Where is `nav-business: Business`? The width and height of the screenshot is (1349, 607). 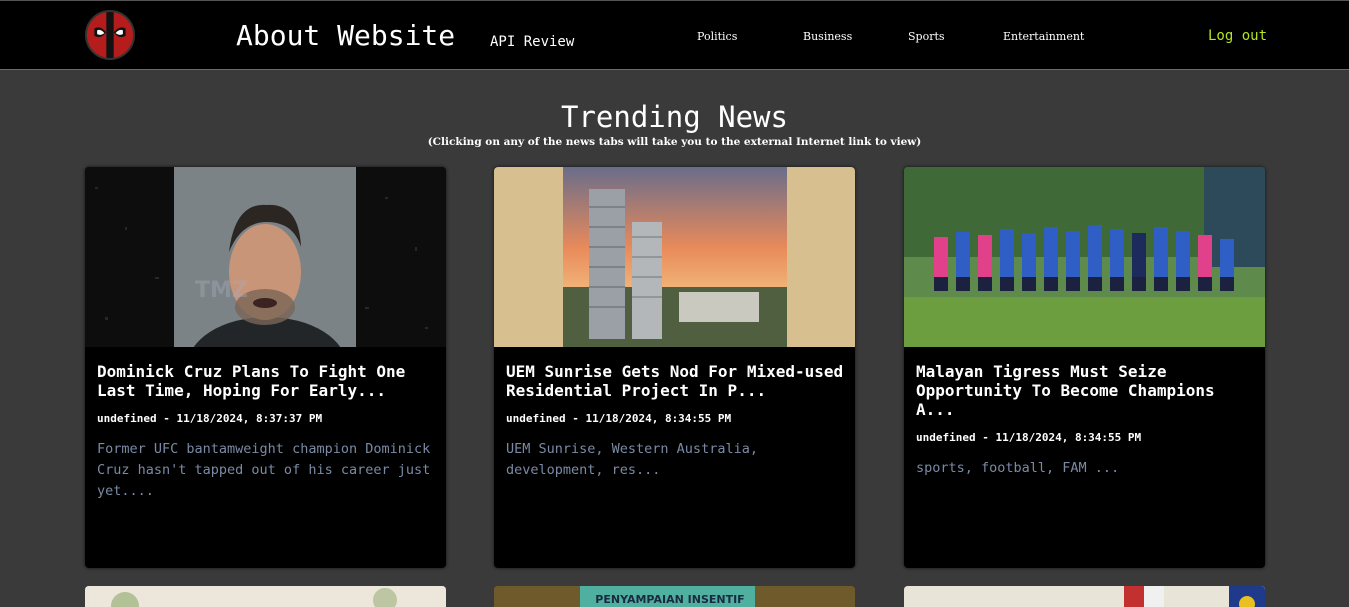
nav-business: Business is located at coordinates (827, 36).